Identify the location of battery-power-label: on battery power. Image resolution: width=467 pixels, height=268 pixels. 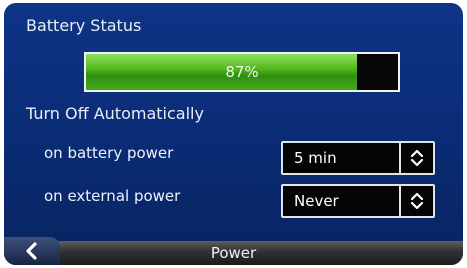
(109, 153).